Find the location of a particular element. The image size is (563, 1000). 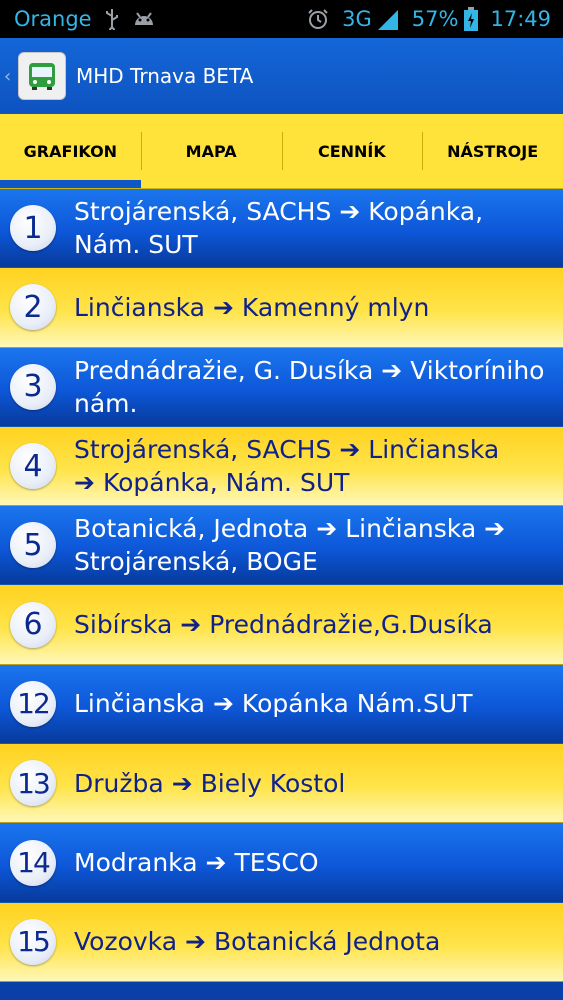

route-number-badge: 3 is located at coordinates (33, 386).